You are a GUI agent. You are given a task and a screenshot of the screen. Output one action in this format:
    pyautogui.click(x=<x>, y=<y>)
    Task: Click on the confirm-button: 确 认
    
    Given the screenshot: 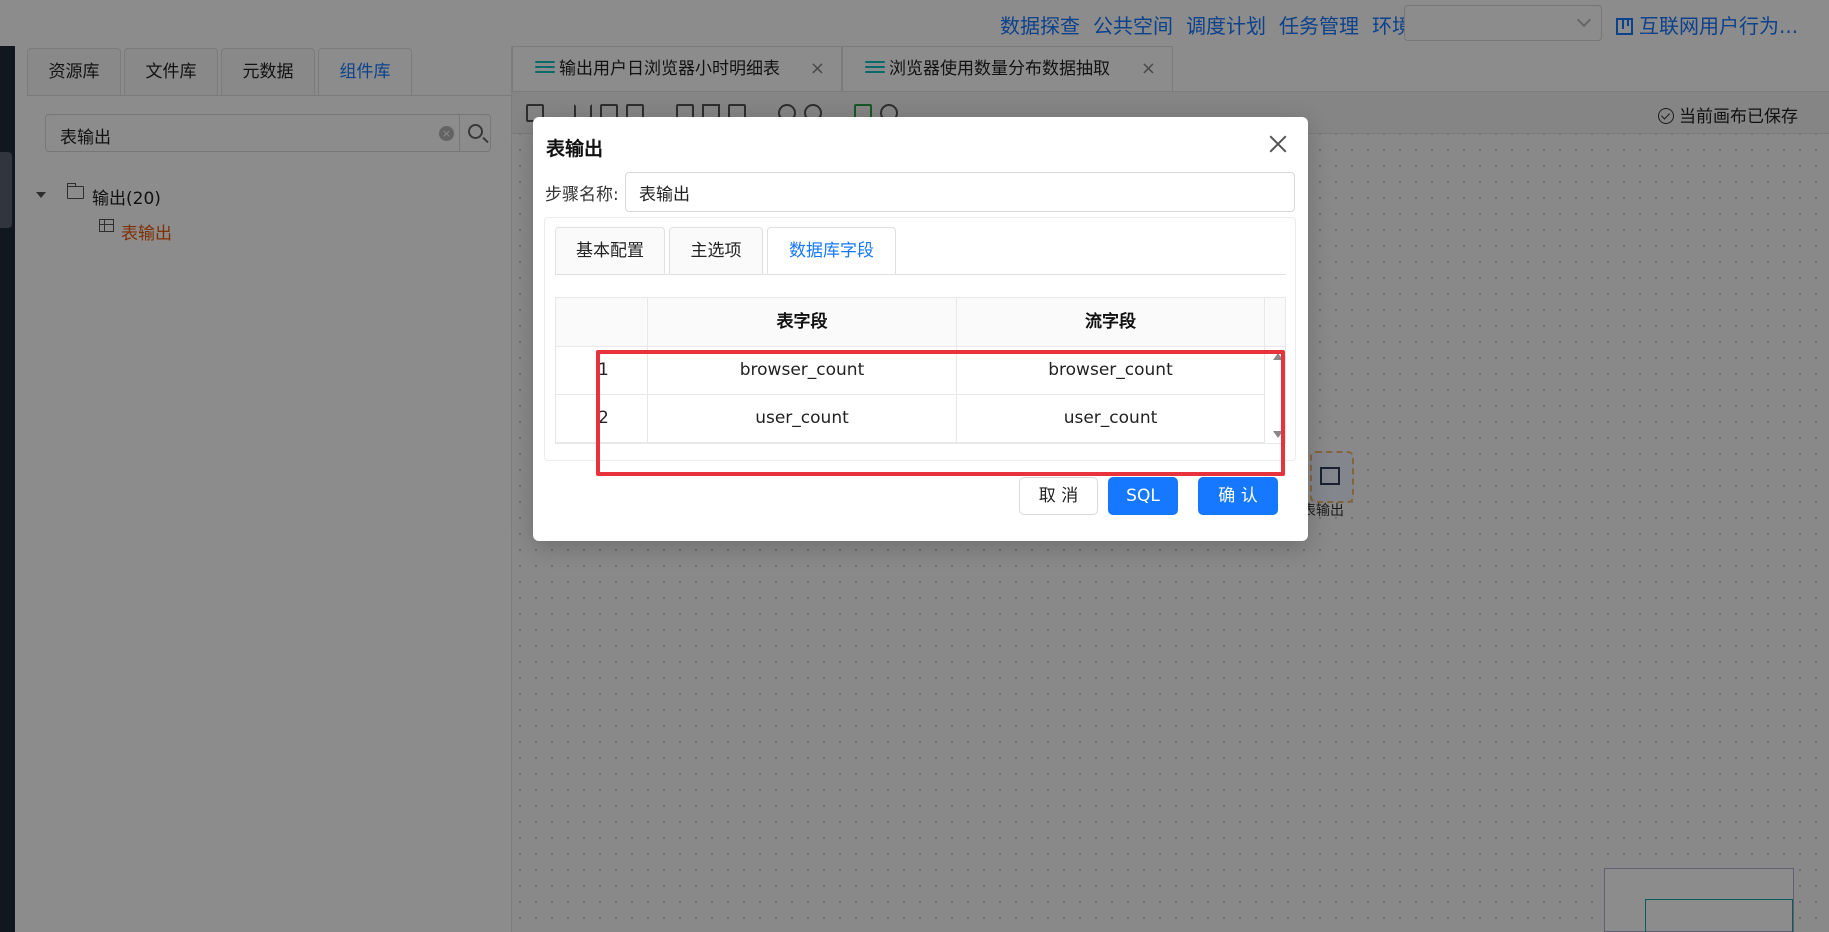 What is the action you would take?
    pyautogui.click(x=1238, y=496)
    